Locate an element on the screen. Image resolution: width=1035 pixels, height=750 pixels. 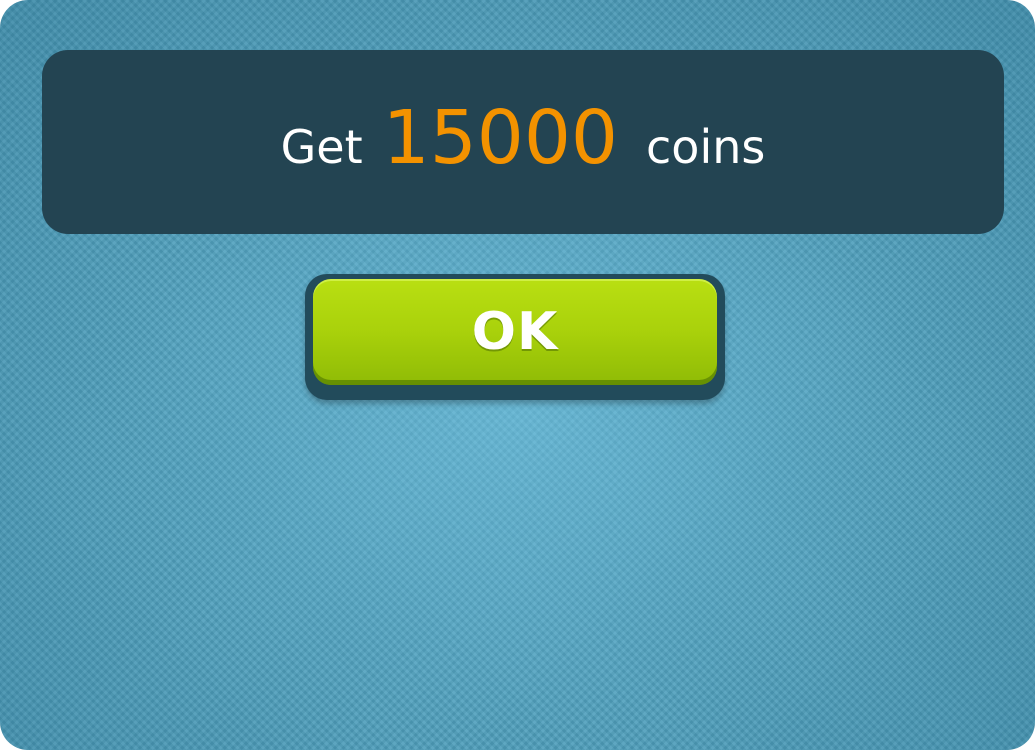
reward-message: Get 15000 coins is located at coordinates (523, 138).